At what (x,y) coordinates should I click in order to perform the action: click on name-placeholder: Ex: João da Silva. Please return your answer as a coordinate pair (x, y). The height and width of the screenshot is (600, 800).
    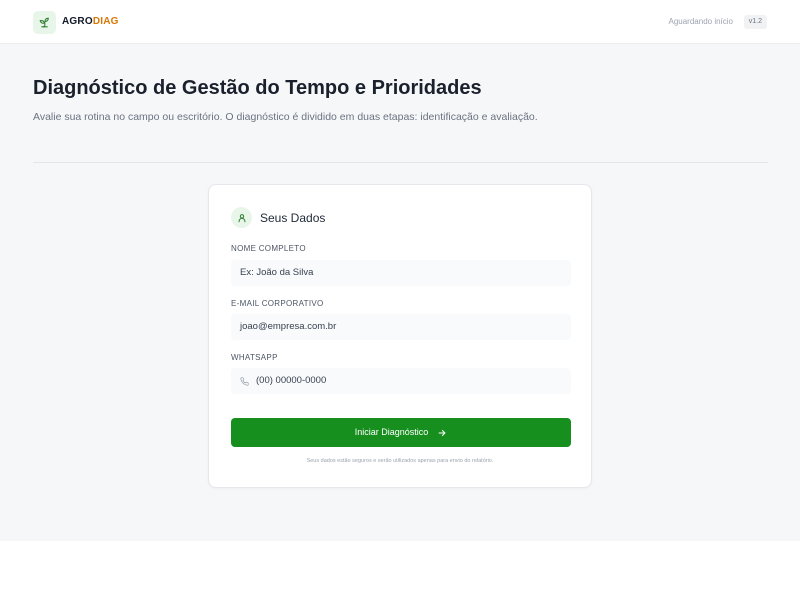
    Looking at the image, I should click on (277, 272).